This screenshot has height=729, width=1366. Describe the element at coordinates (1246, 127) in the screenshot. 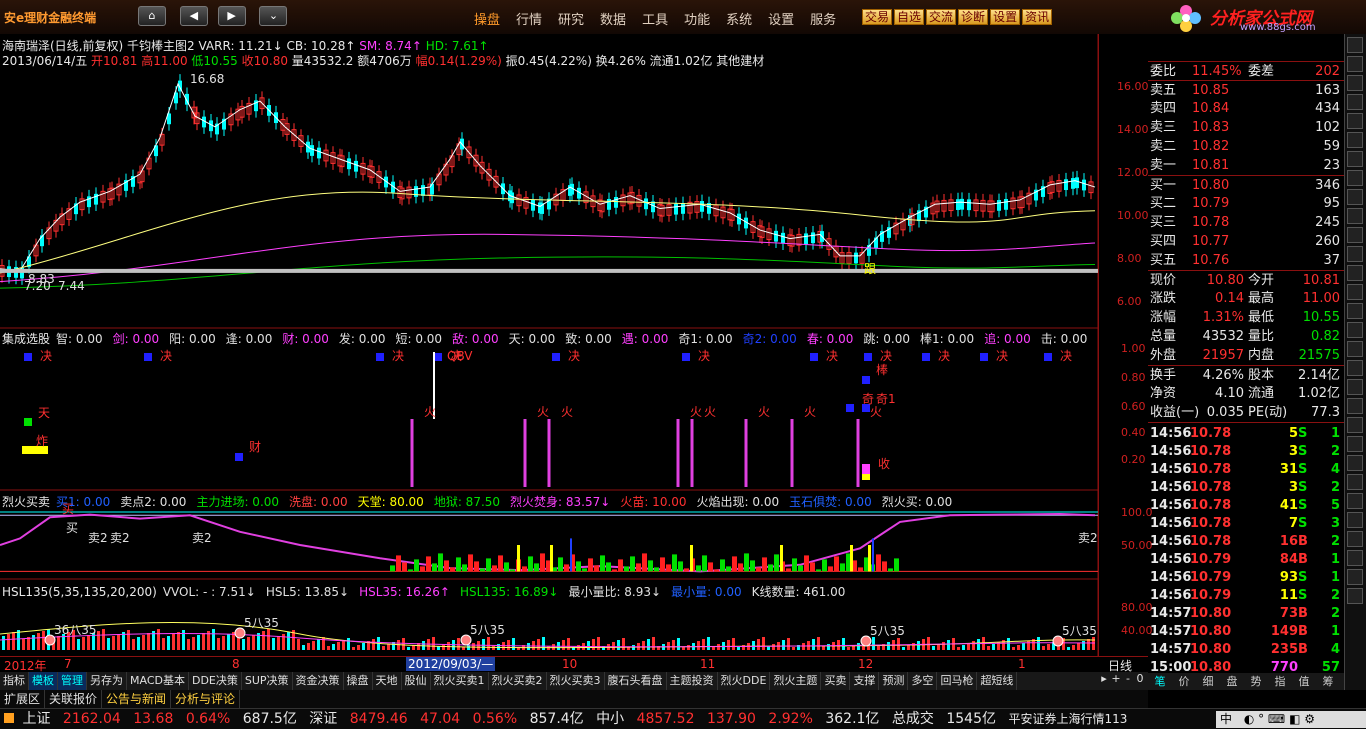

I see `ask-row: 卖三 10.83 102` at that location.